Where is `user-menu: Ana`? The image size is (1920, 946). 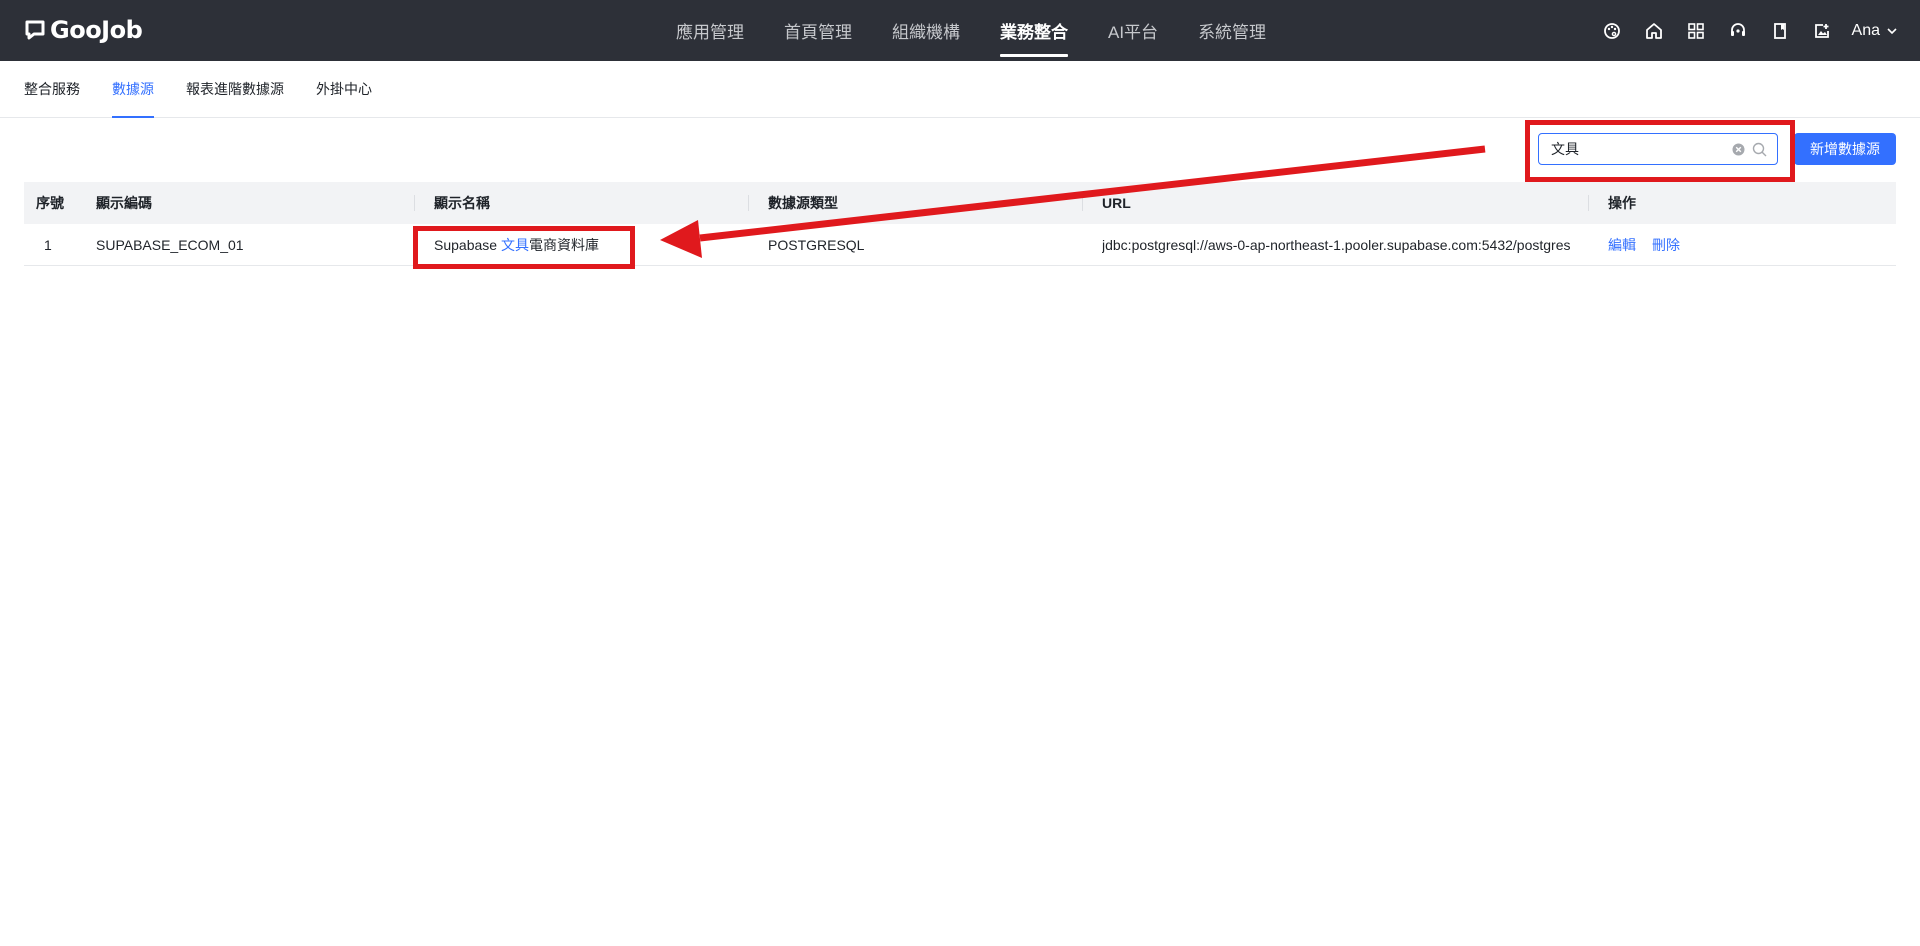 user-menu: Ana is located at coordinates (1875, 31).